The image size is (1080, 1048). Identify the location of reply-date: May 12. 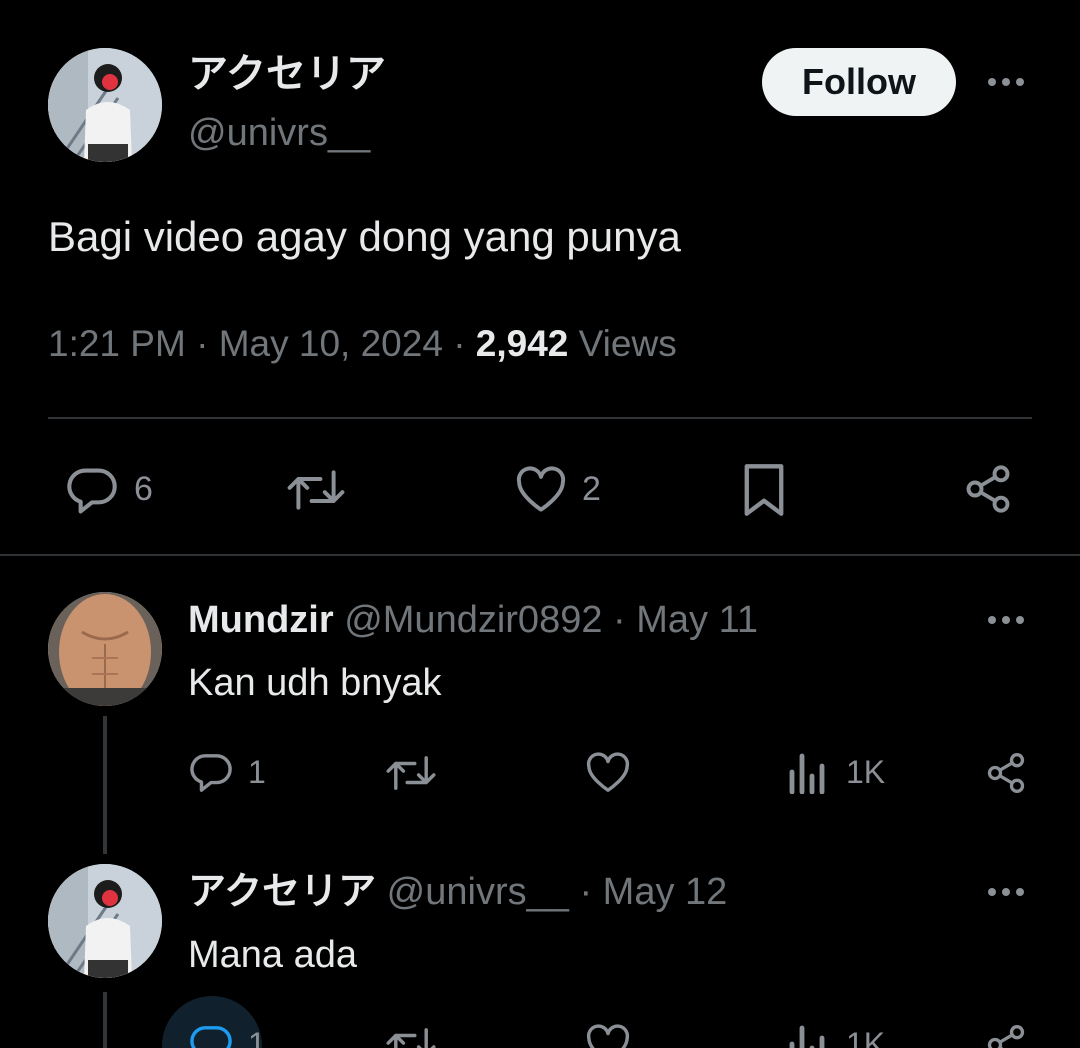
(665, 892).